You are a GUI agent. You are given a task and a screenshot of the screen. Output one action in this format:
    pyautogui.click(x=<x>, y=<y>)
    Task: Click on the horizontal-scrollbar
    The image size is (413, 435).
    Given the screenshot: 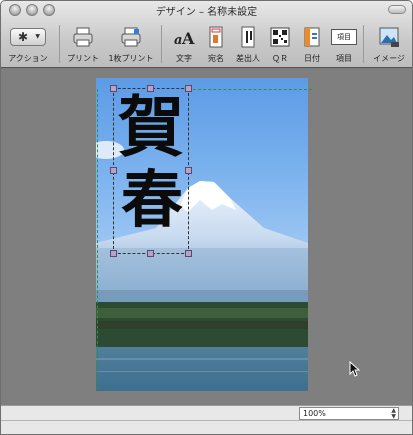 What is the action you would take?
    pyautogui.click(x=206, y=420)
    